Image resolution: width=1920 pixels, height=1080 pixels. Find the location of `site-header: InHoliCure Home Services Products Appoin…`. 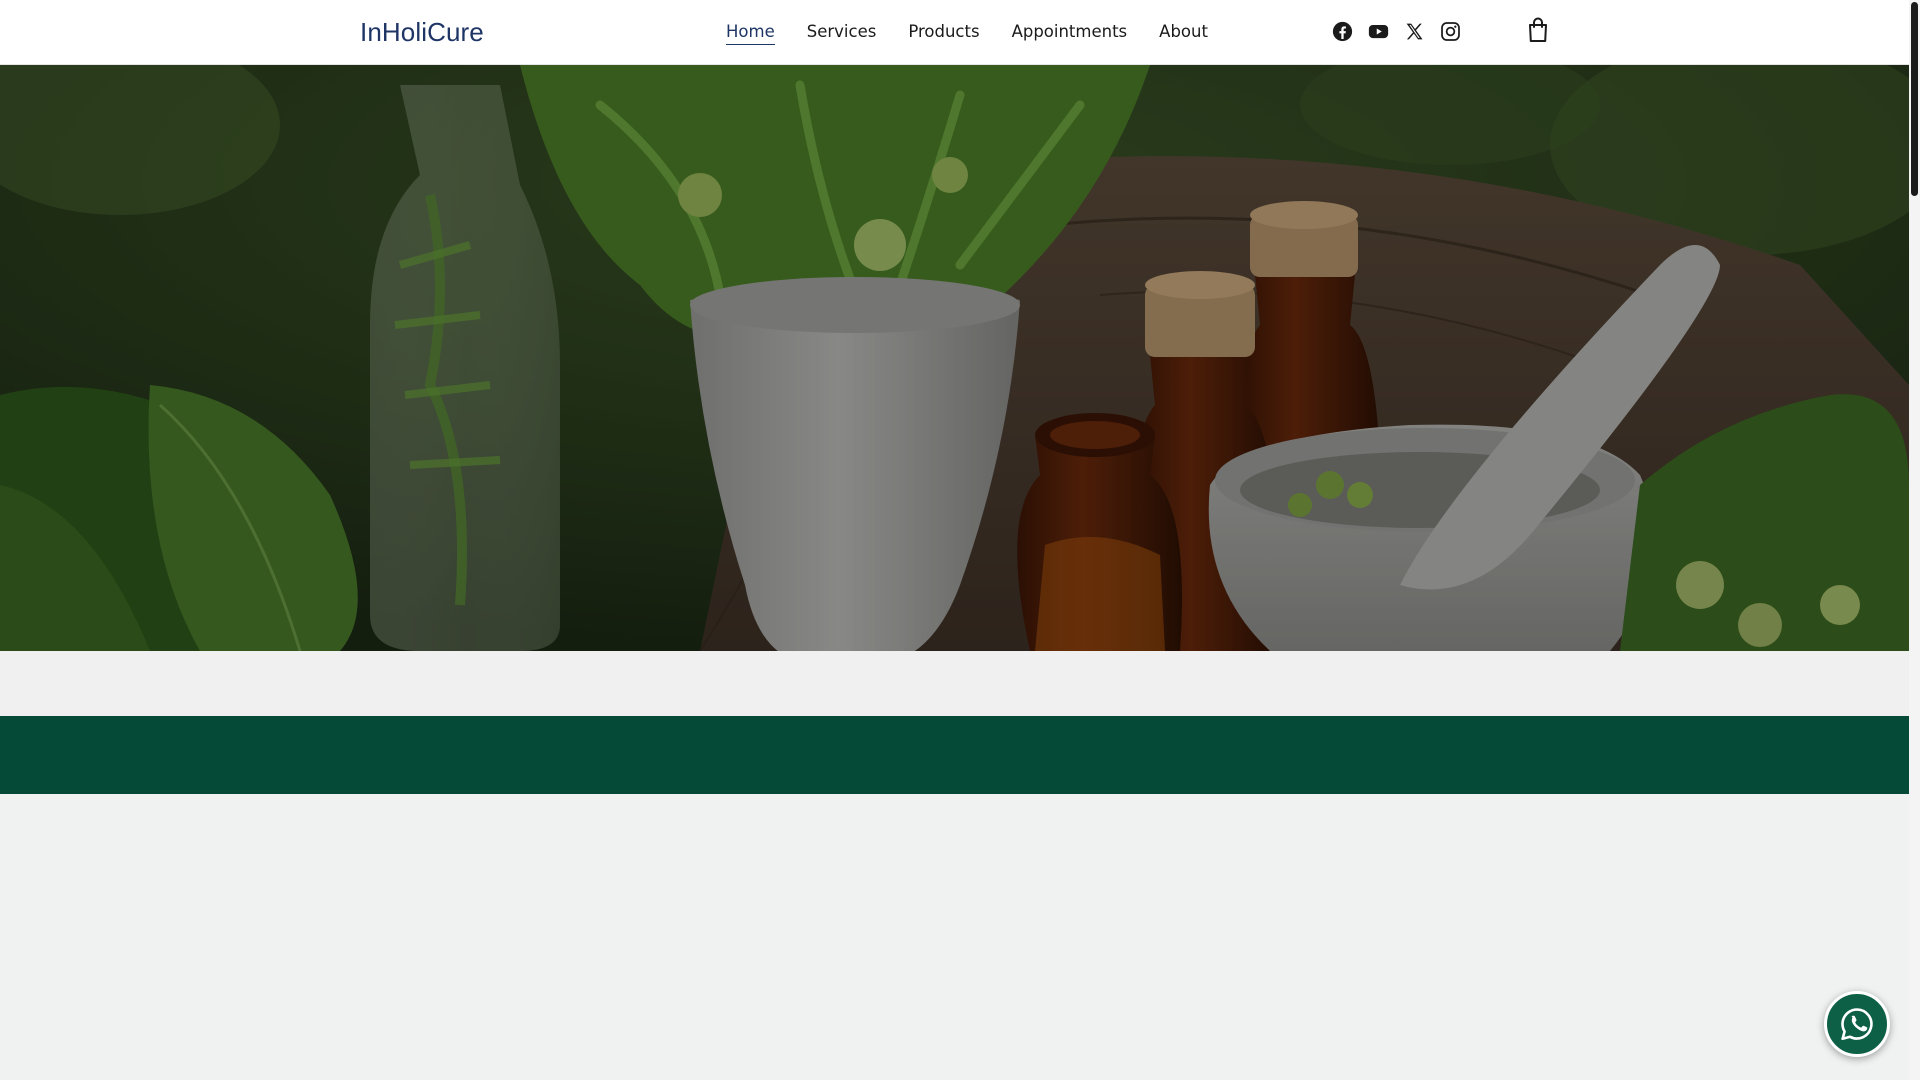

site-header: InHoliCure Home Services Products Appoin… is located at coordinates (954, 32).